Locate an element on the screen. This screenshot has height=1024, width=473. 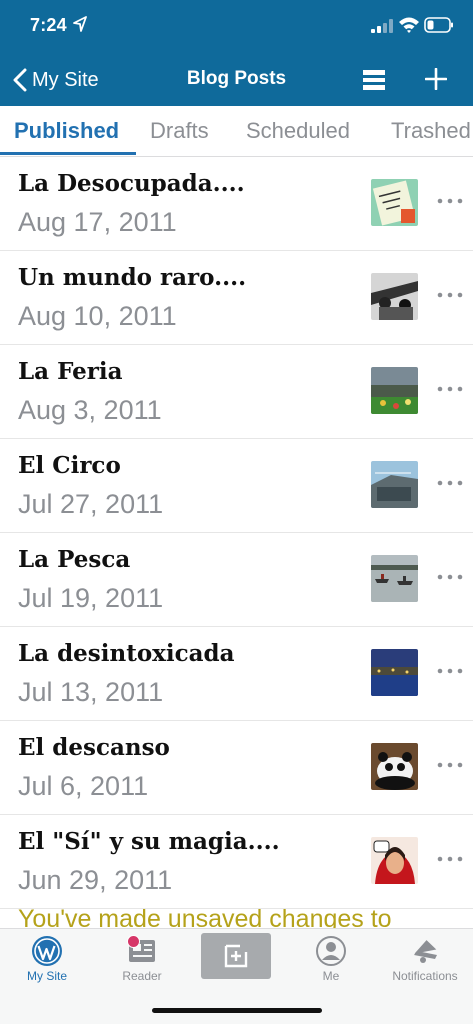
battery-icon is located at coordinates (438, 25).